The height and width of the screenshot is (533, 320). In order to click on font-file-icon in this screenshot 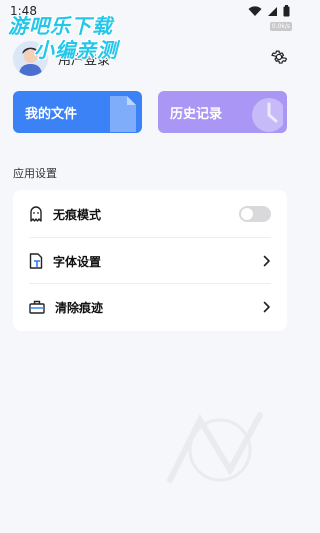, I will do `click(36, 261)`.